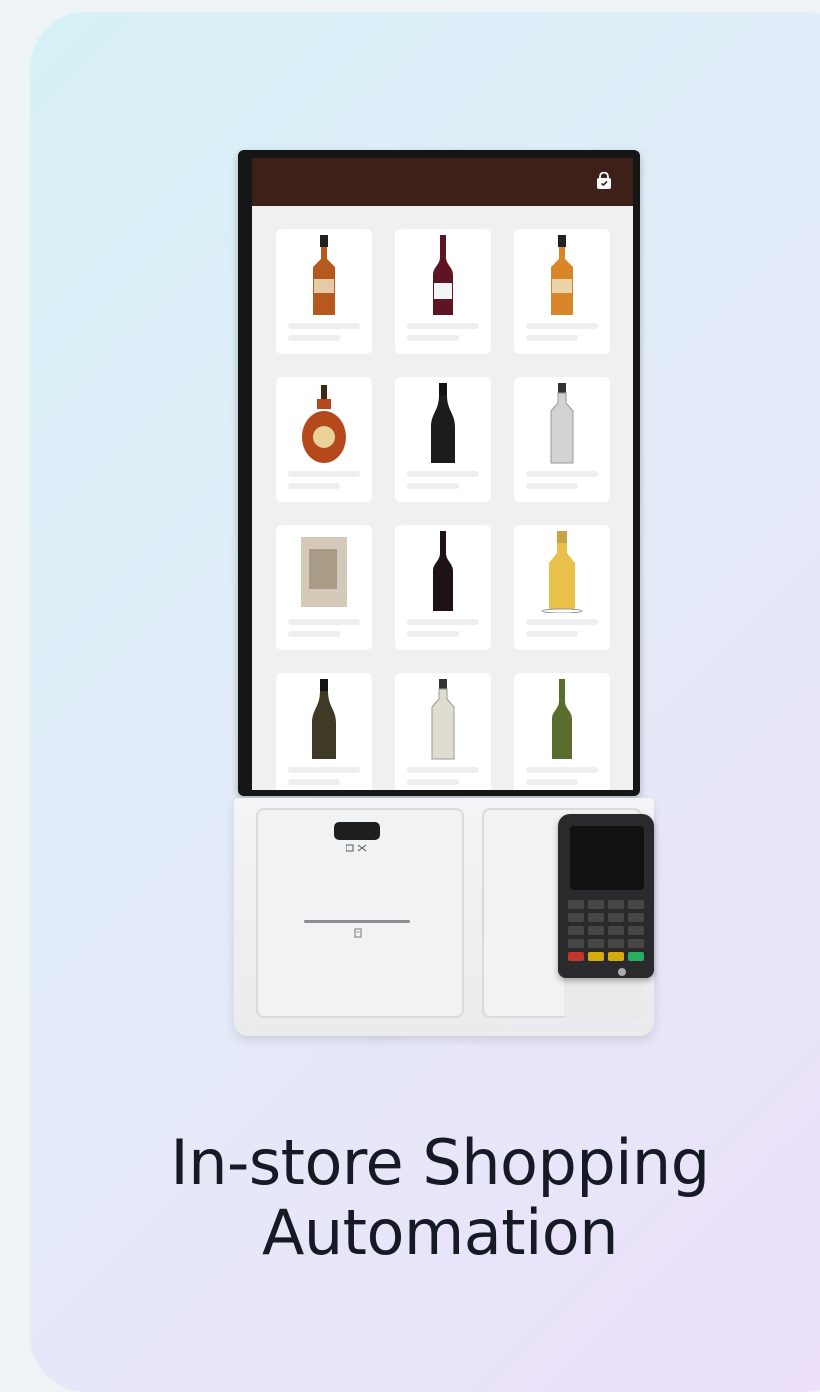 Image resolution: width=820 pixels, height=1392 pixels. I want to click on card-payment-terminal, so click(606, 896).